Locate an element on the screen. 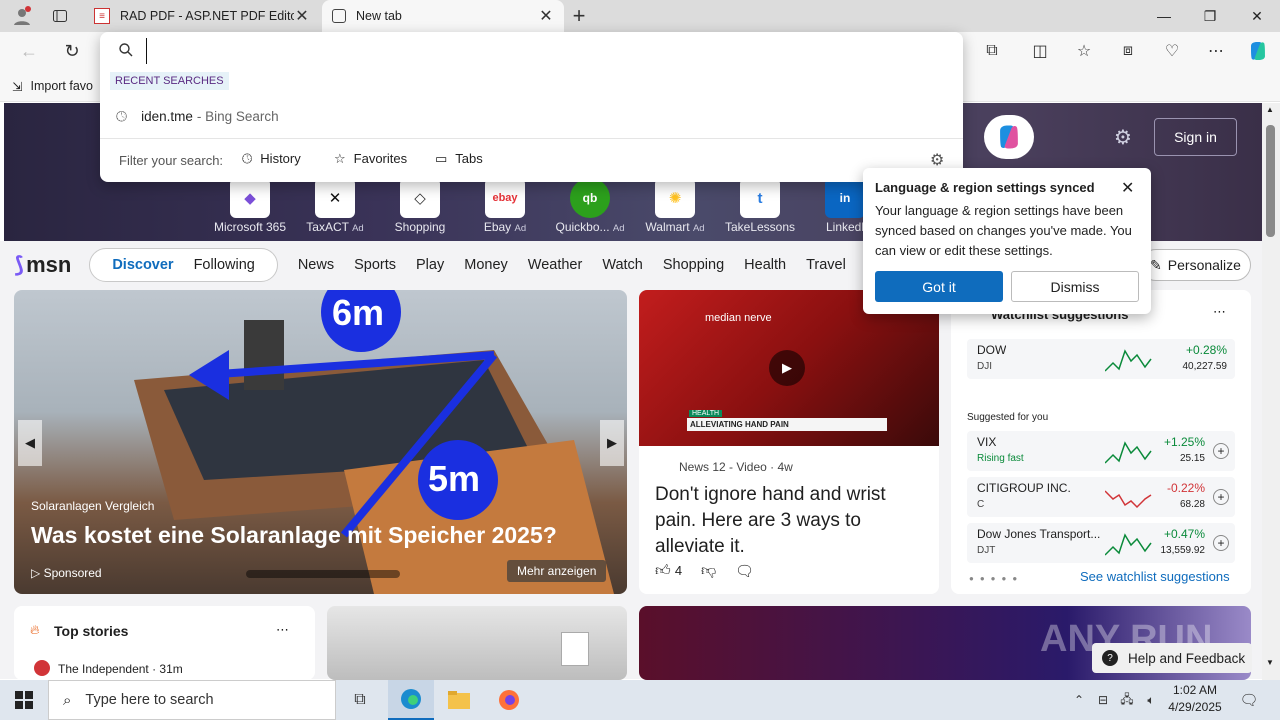  task-view-icon: ⧉ is located at coordinates (360, 700).